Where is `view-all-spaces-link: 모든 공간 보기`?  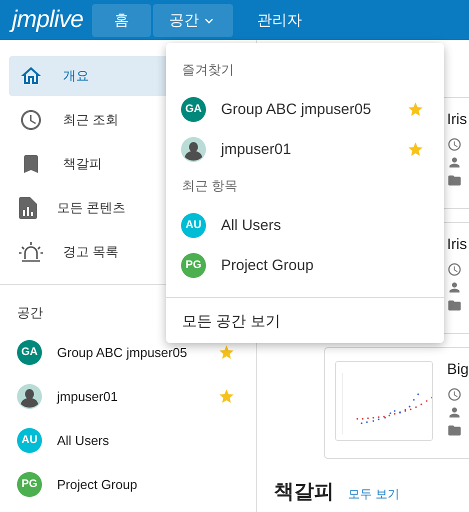 view-all-spaces-link: 모든 공간 보기 is located at coordinates (305, 320).